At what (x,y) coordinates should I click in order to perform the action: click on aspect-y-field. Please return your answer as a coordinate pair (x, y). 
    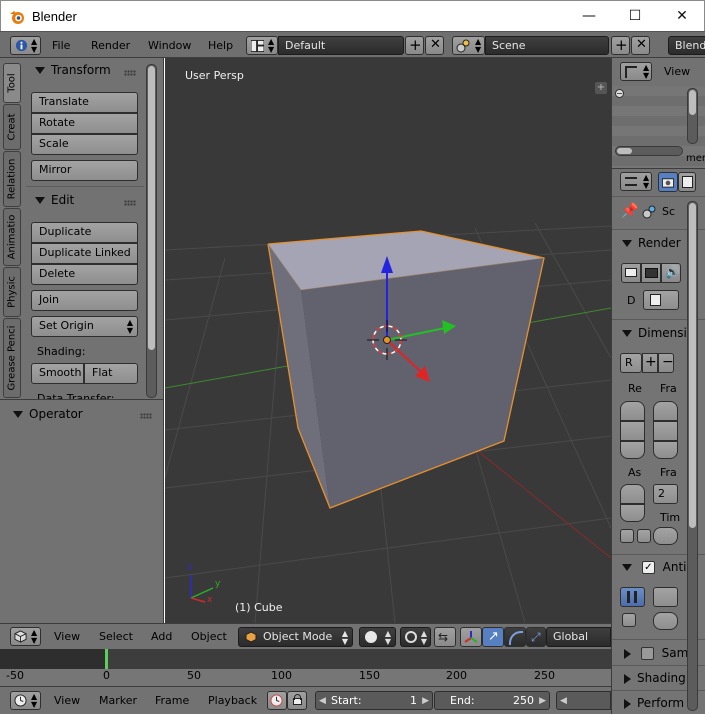
    Looking at the image, I should click on (632, 513).